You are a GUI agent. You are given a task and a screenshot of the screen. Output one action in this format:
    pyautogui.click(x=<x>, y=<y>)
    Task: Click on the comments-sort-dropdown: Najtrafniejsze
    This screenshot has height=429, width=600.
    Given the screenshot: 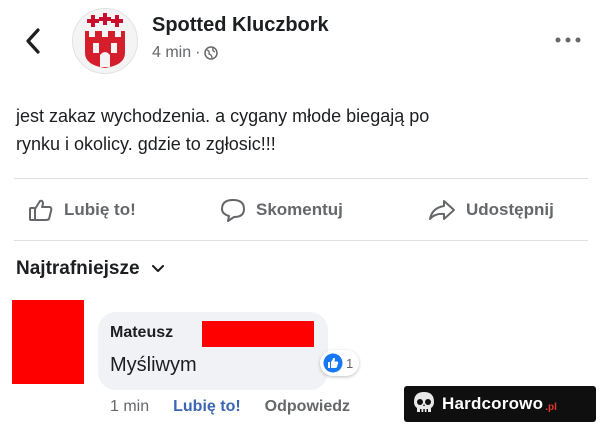 What is the action you would take?
    pyautogui.click(x=90, y=269)
    